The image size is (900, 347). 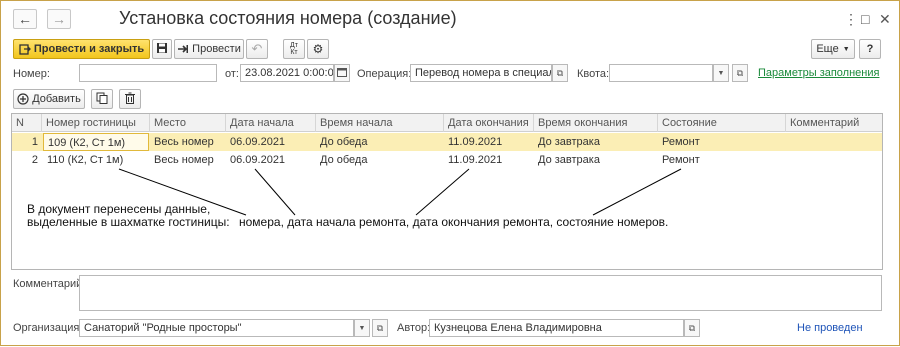 What do you see at coordinates (442, 192) in the screenshot?
I see `arrow-to-end-date` at bounding box center [442, 192].